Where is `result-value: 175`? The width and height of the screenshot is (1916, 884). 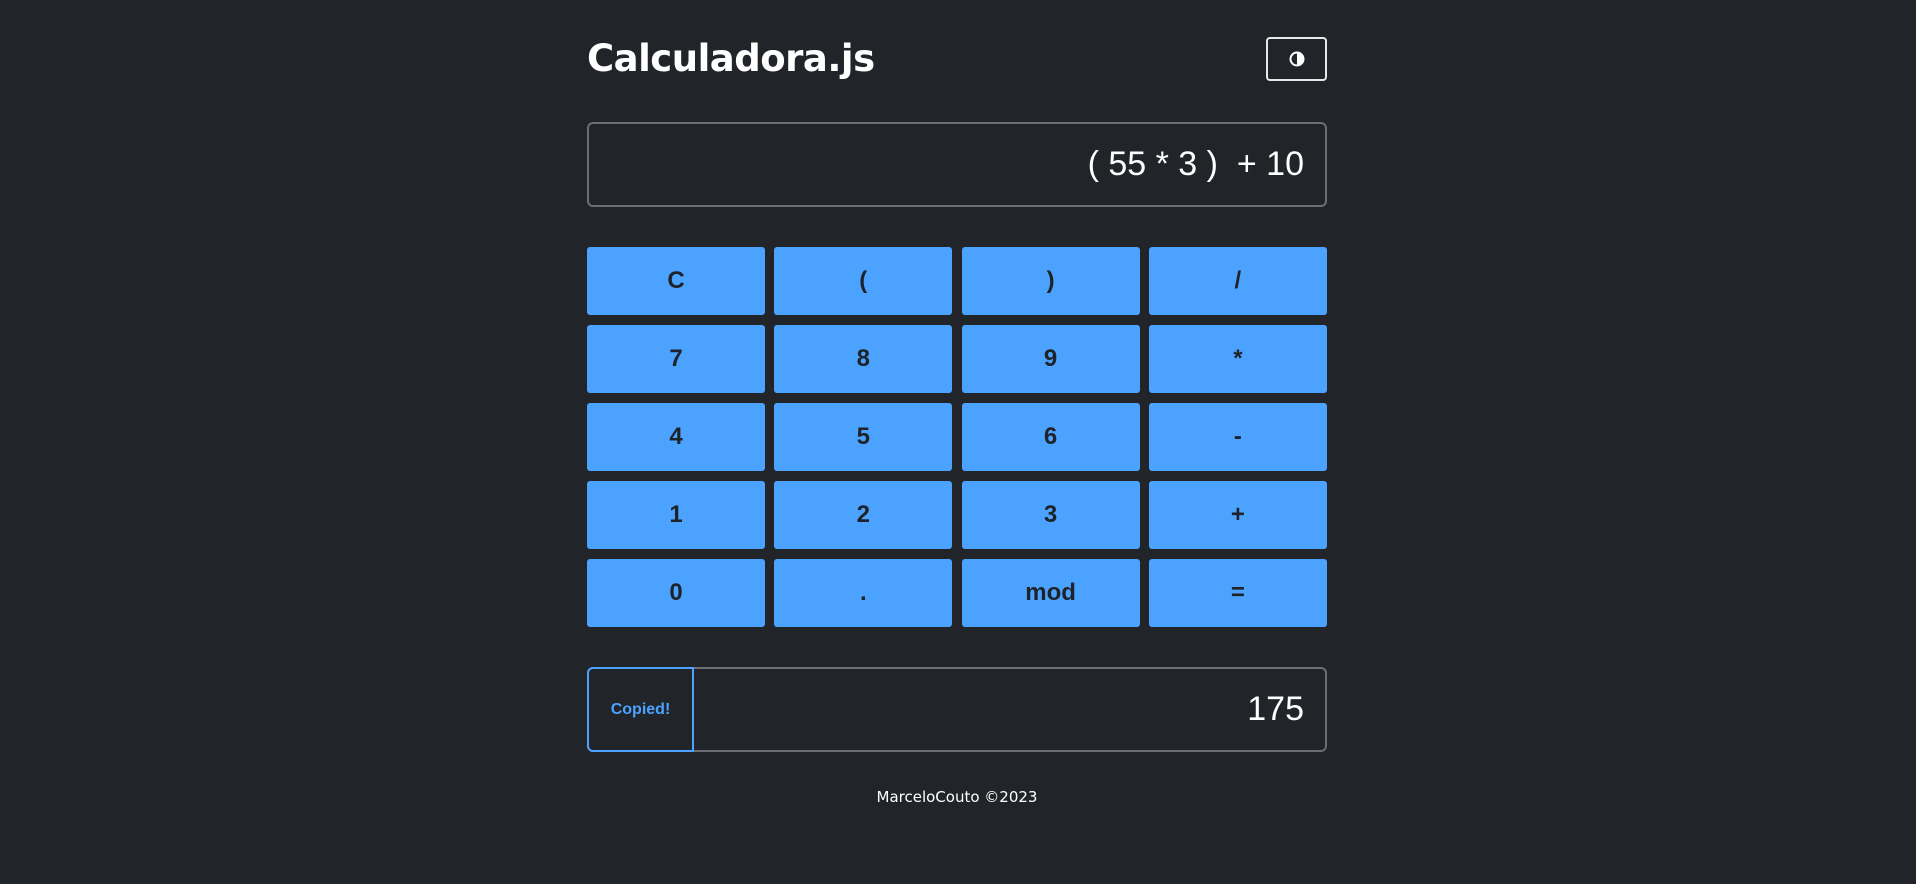 result-value: 175 is located at coordinates (1275, 709).